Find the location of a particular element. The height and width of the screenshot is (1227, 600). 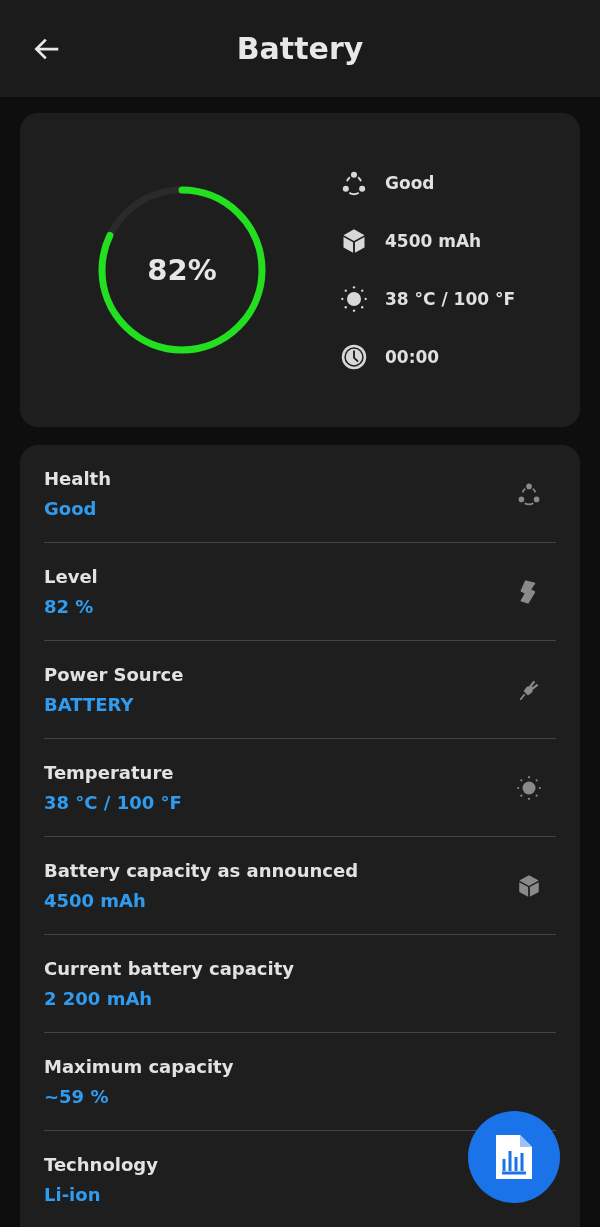

cube-icon is located at coordinates (529, 885).